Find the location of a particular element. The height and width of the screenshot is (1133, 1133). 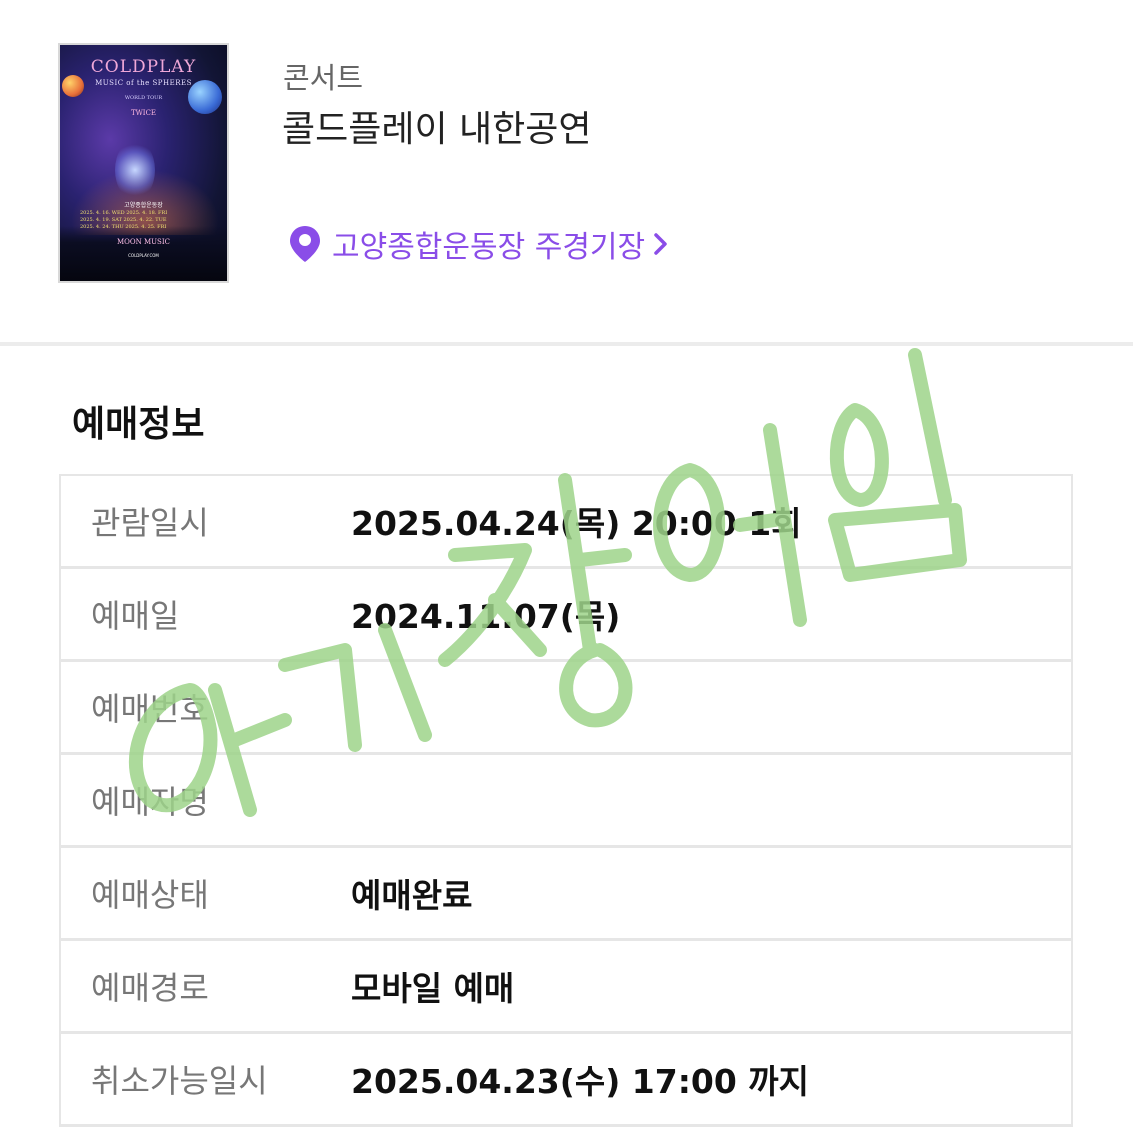

event-category: 콘서트 is located at coordinates (323, 78).